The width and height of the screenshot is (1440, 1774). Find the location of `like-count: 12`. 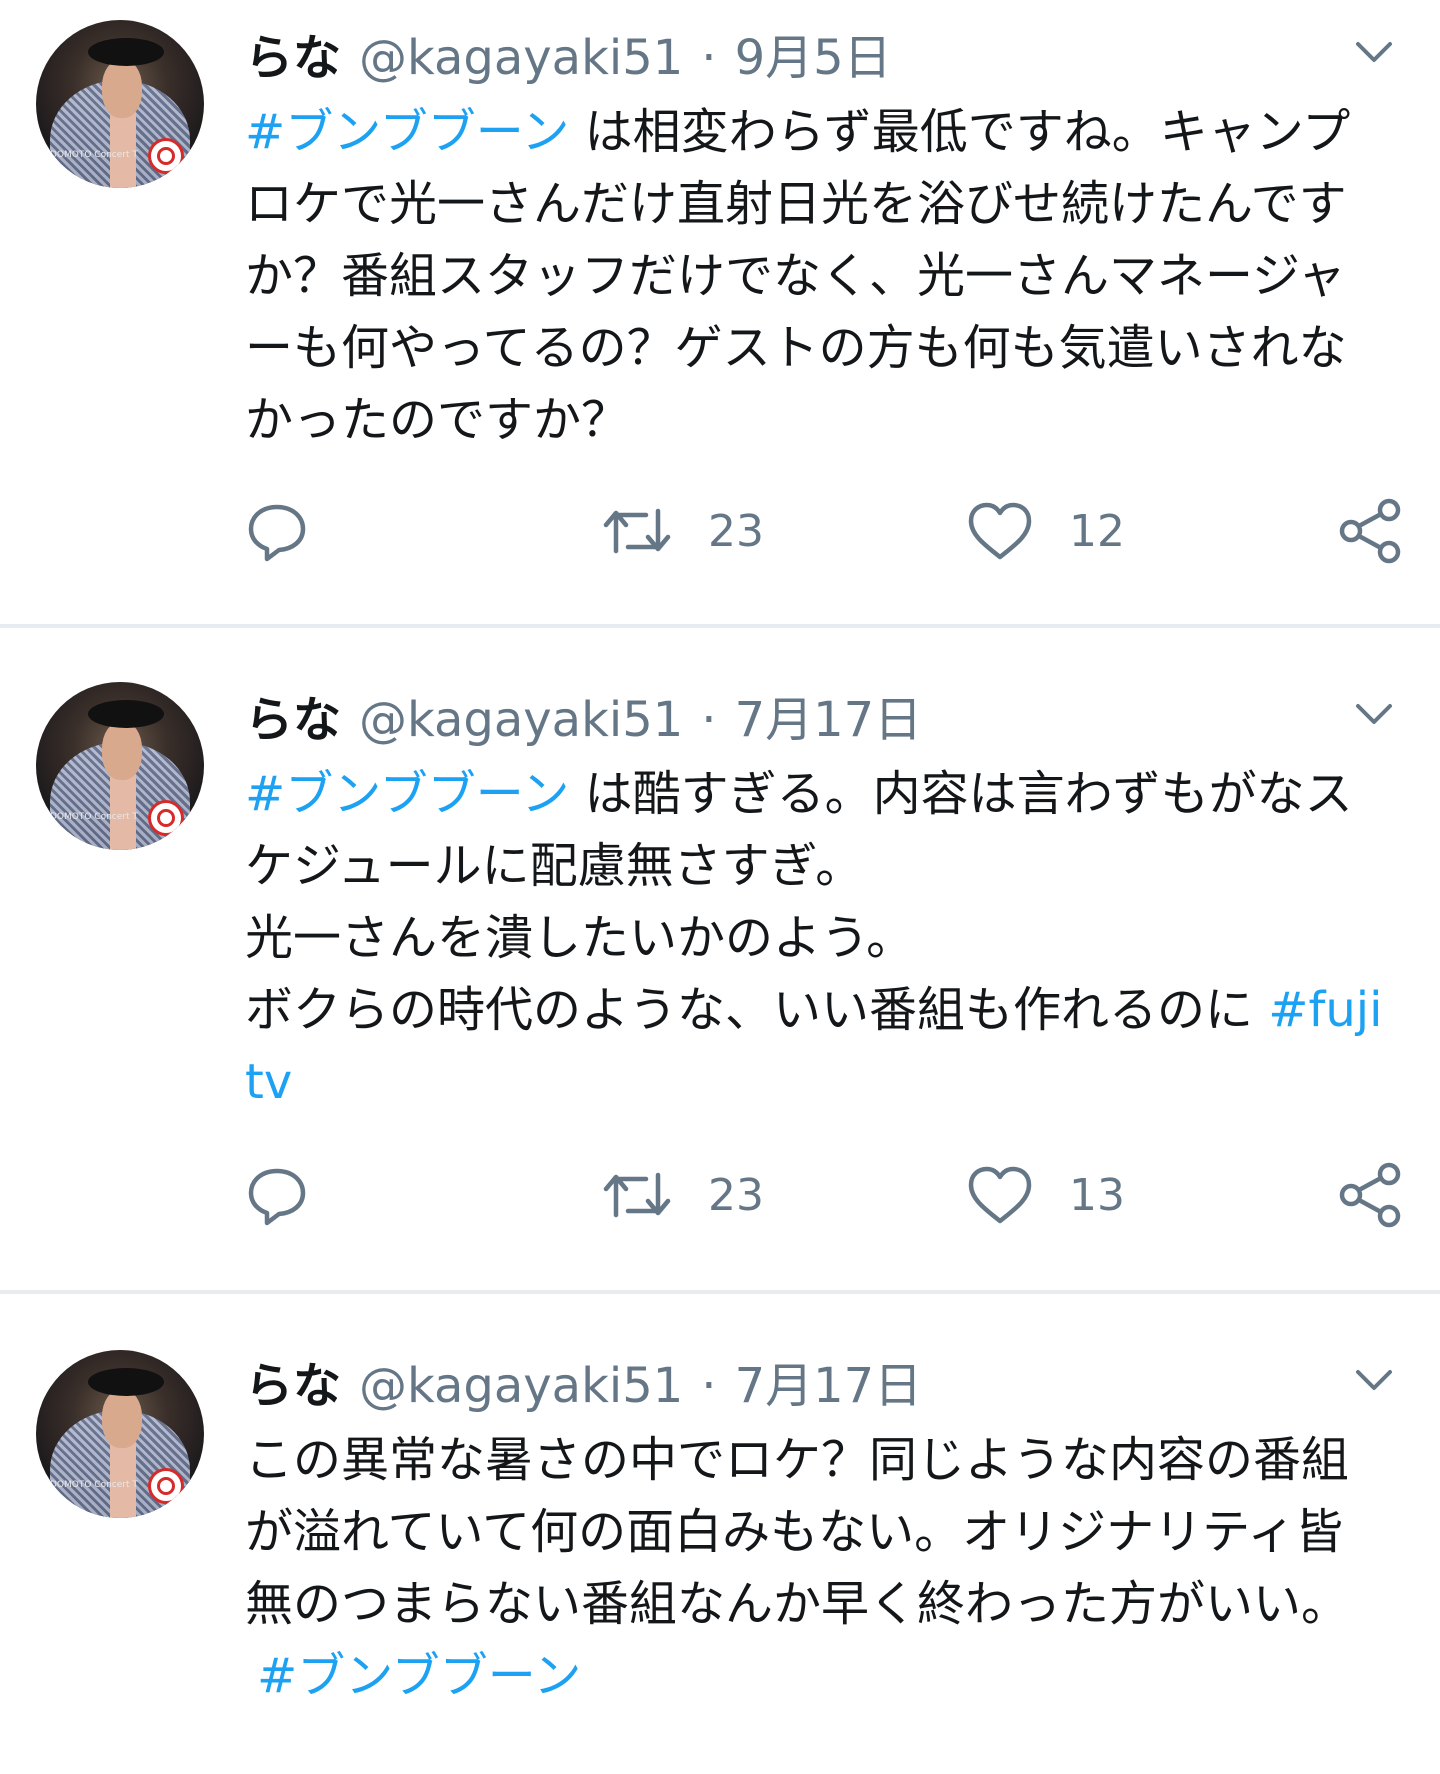

like-count: 12 is located at coordinates (1097, 531).